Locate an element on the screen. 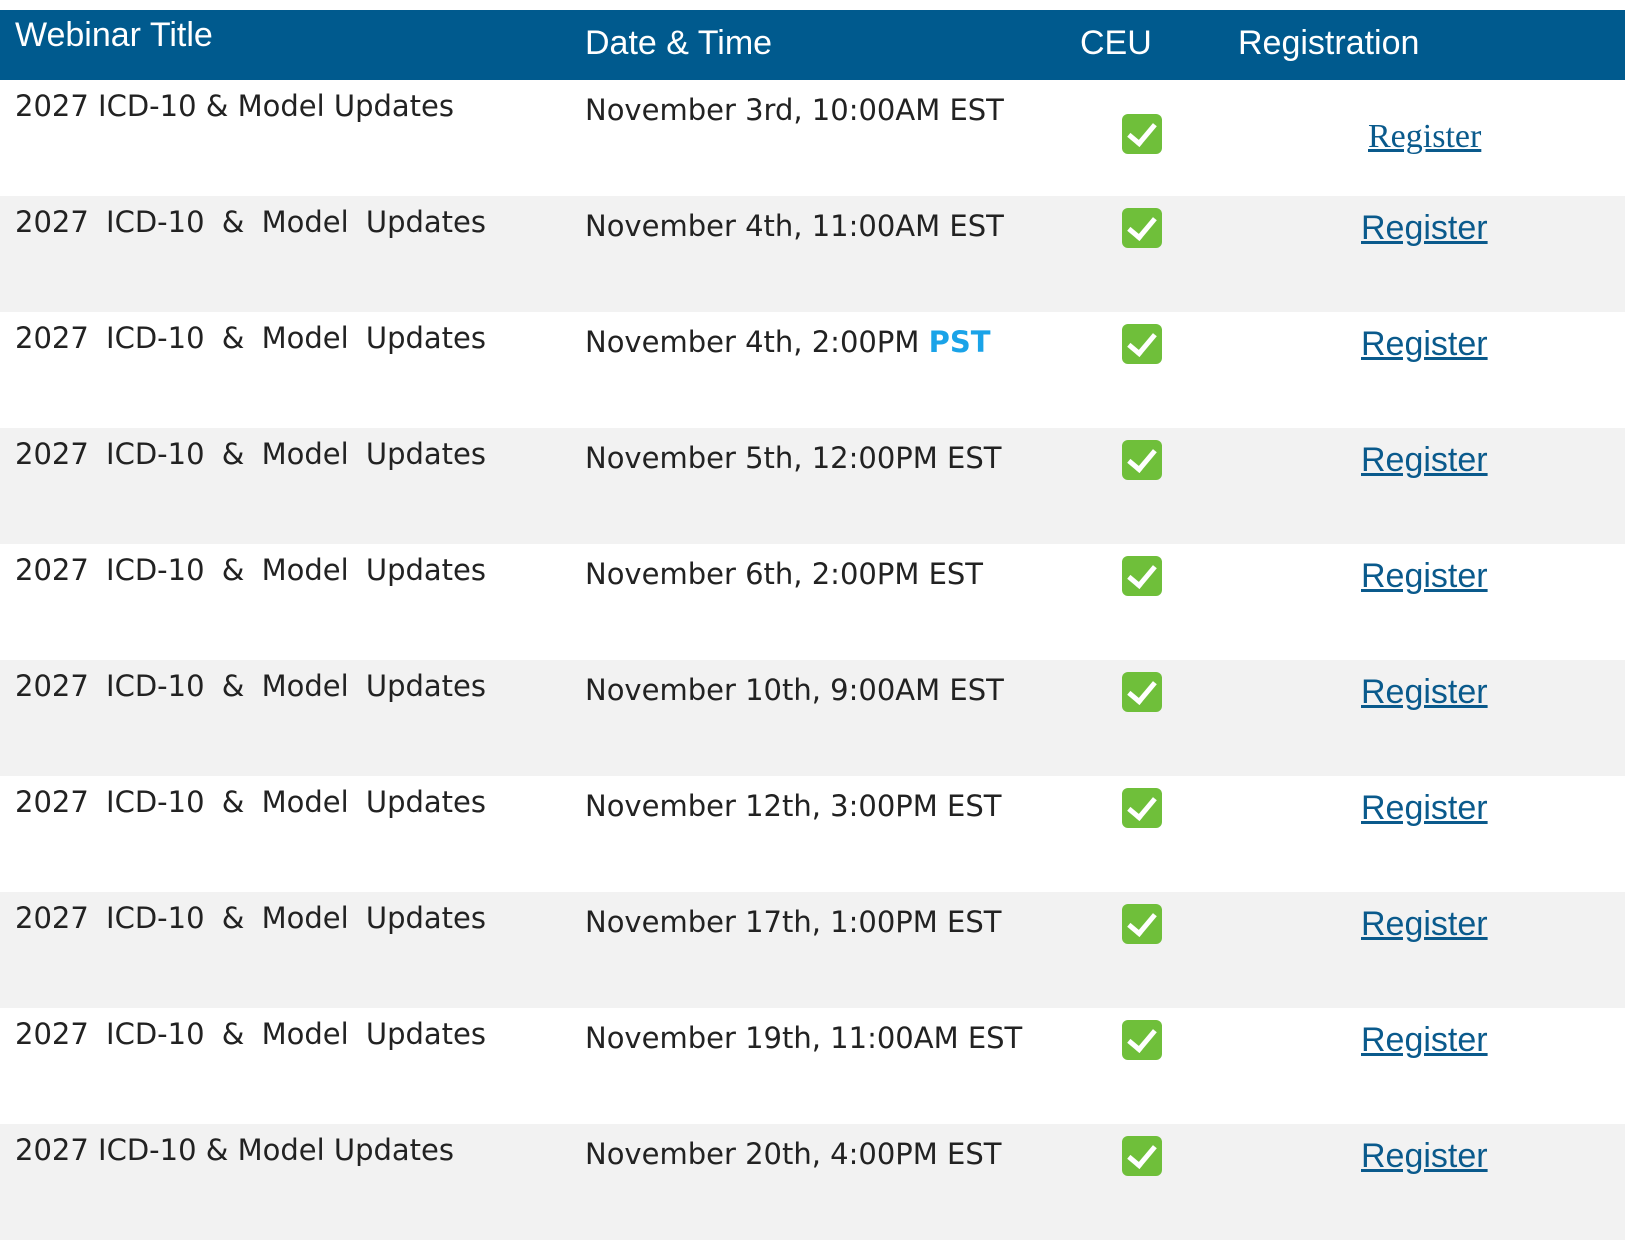 The image size is (1625, 1240). date-time-value: November 10th, 9:00AM is located at coordinates (763, 690).